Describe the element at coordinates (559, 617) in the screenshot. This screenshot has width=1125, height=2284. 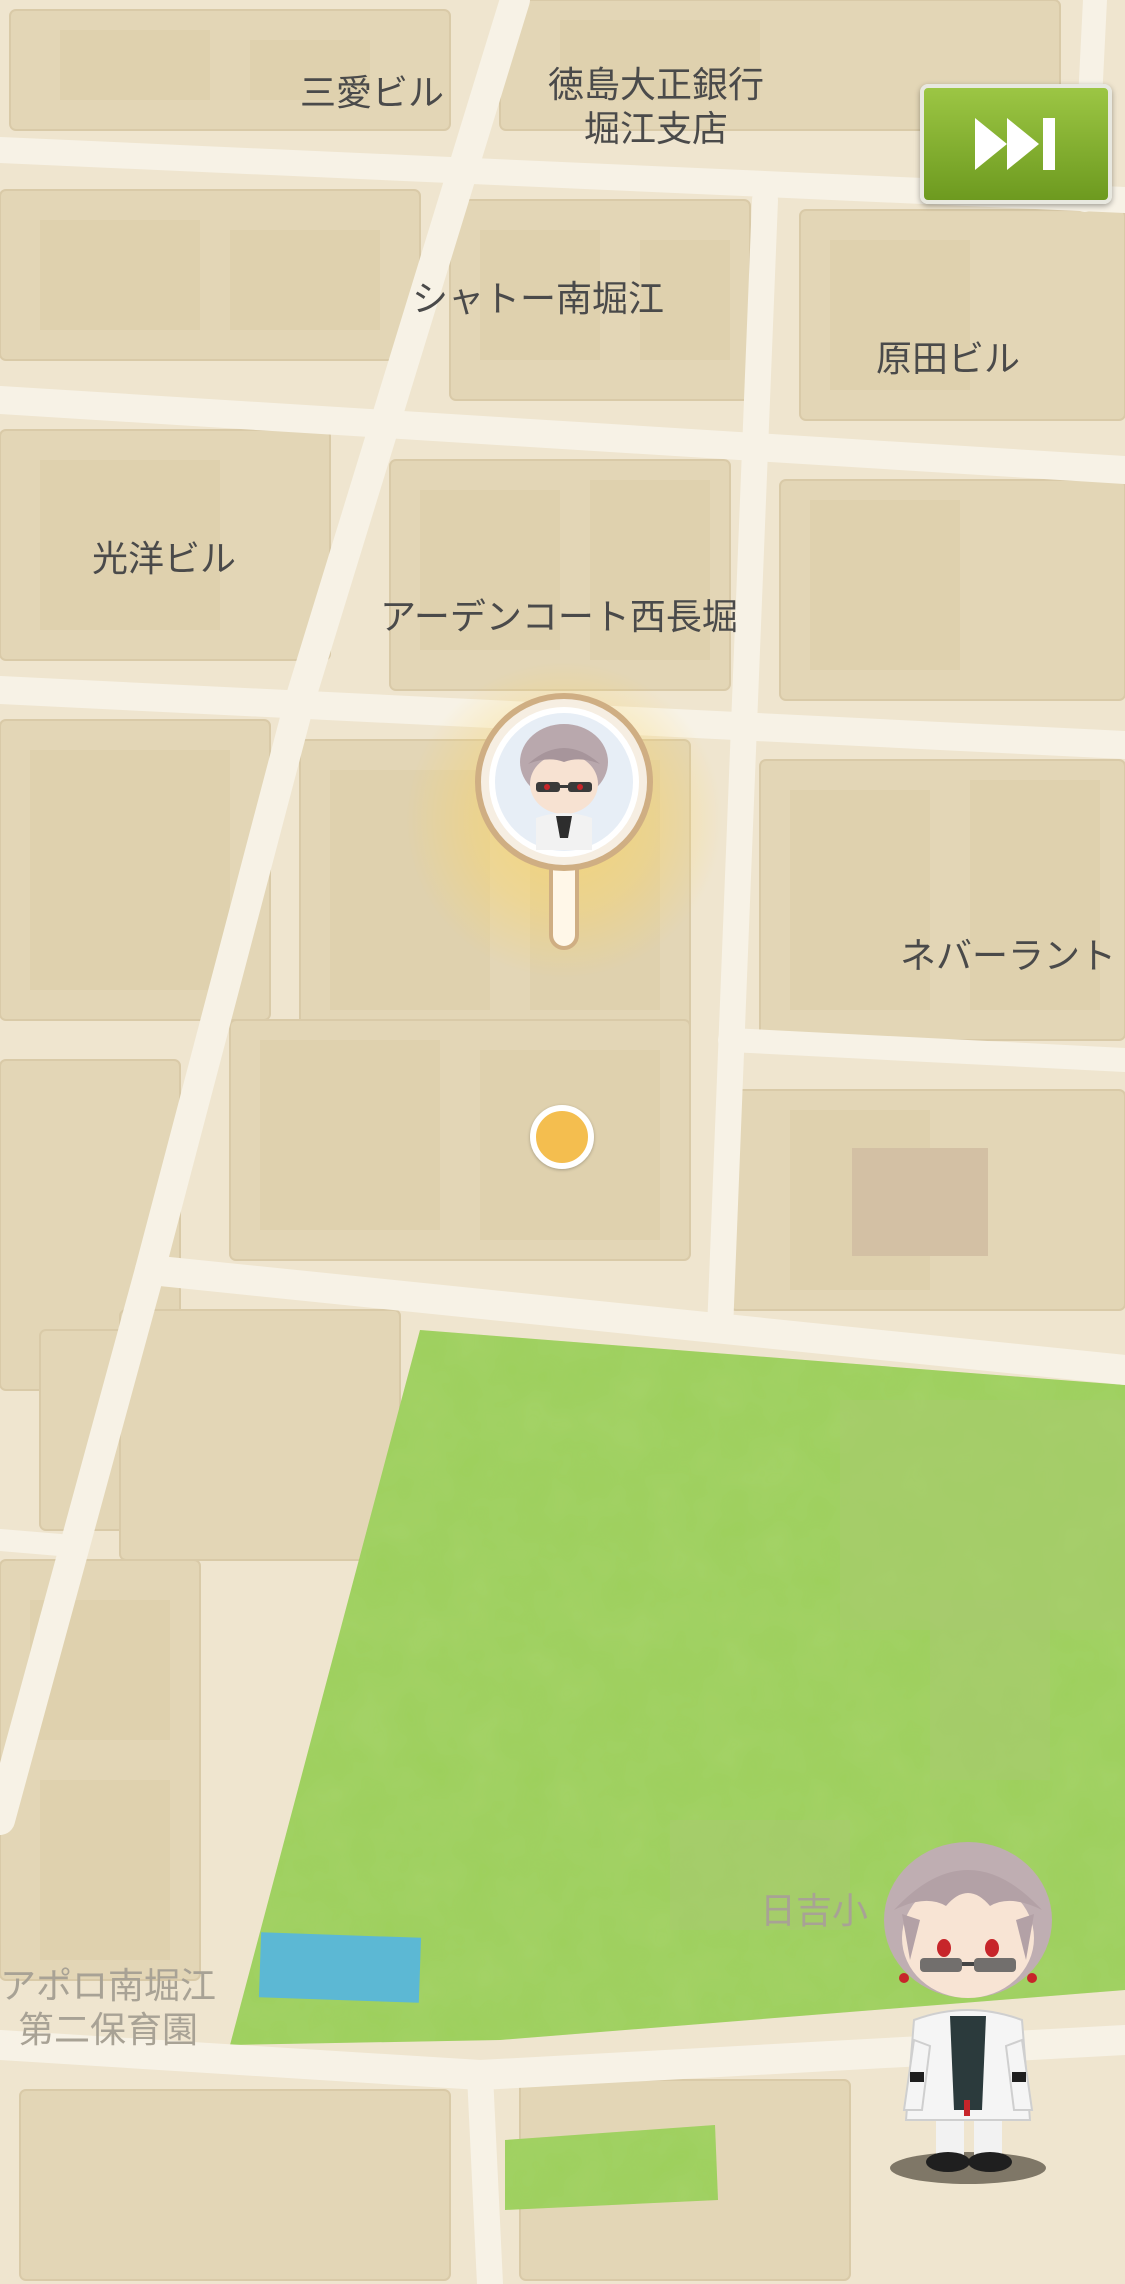
I see `label-arden-court: アーデンコート西長堀` at that location.